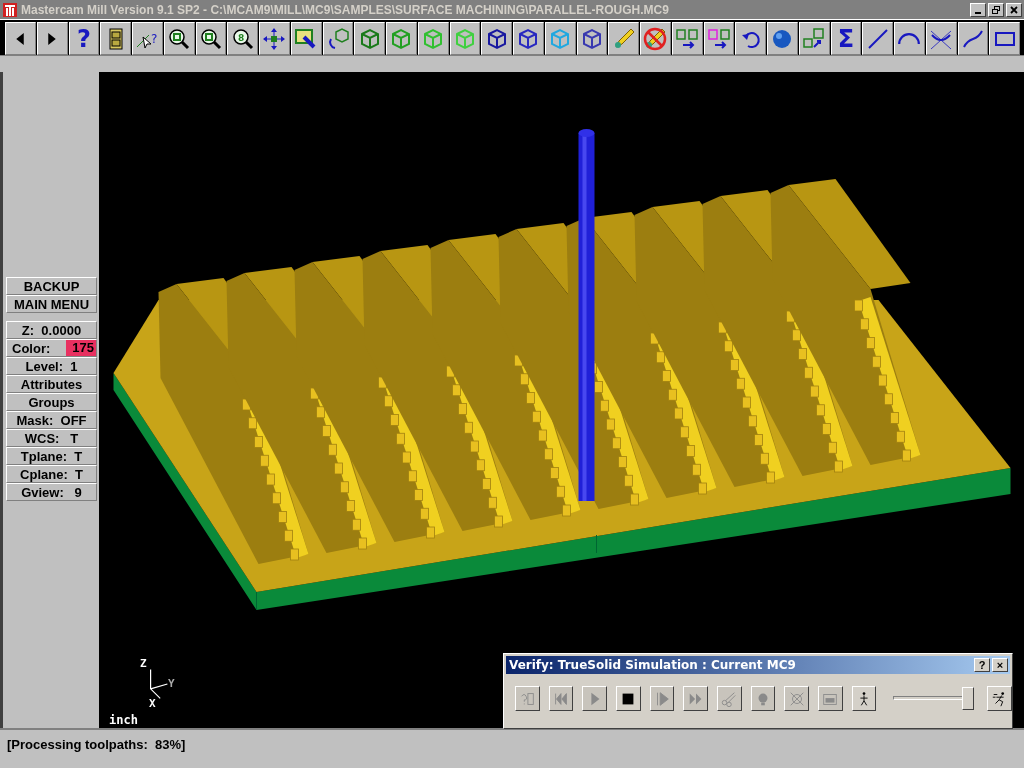 This screenshot has width=1024, height=768. What do you see at coordinates (1000, 665) in the screenshot?
I see `close-button: ×` at bounding box center [1000, 665].